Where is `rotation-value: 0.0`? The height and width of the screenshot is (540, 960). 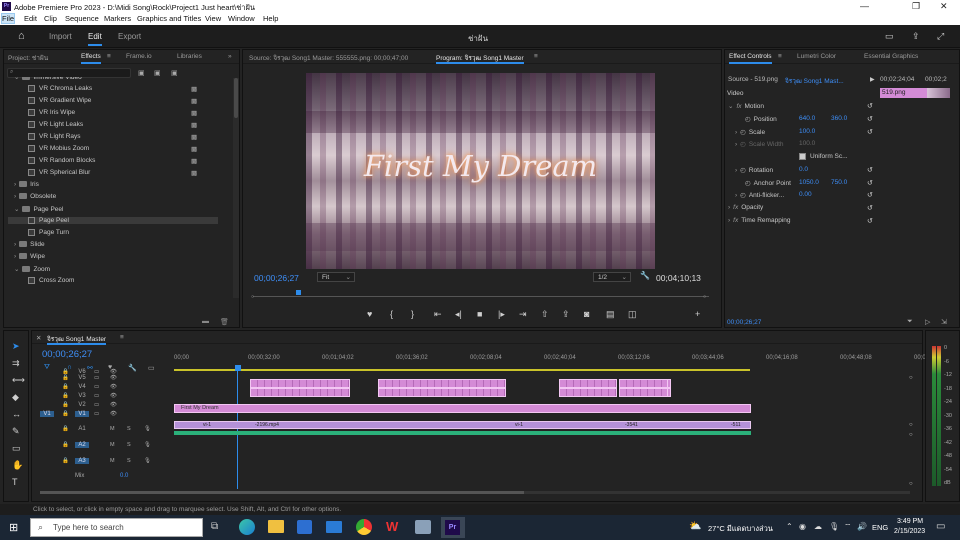 rotation-value: 0.0 is located at coordinates (803, 169).